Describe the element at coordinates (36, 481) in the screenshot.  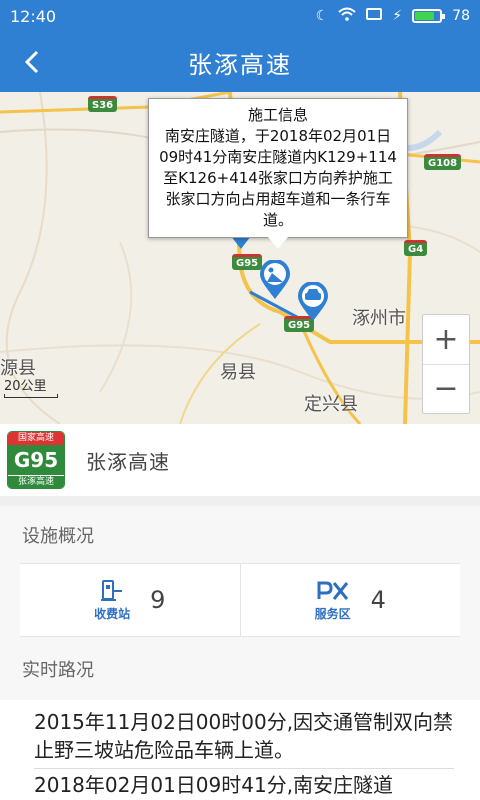
I see `badge-bottom: 张涿高速` at that location.